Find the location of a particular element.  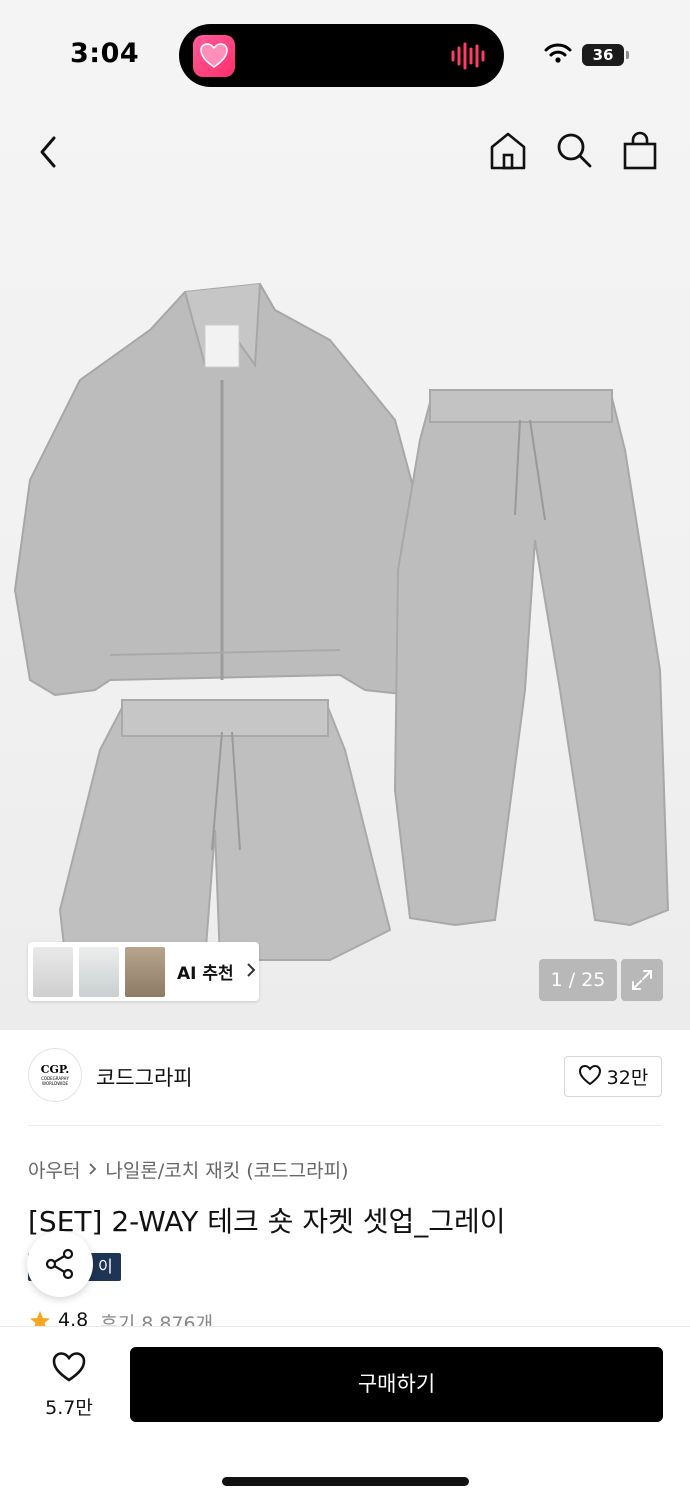

top-nav-actions is located at coordinates (574, 151).